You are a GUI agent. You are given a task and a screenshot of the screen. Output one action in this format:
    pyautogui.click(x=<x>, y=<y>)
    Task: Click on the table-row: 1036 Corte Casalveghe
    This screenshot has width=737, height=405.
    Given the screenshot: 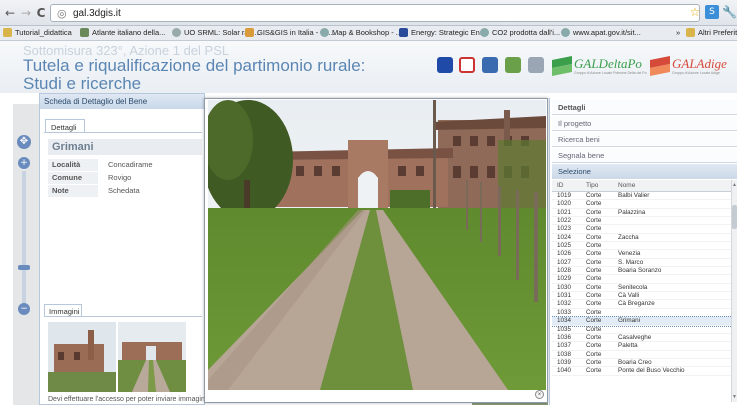 What is the action you would take?
    pyautogui.click(x=642, y=338)
    